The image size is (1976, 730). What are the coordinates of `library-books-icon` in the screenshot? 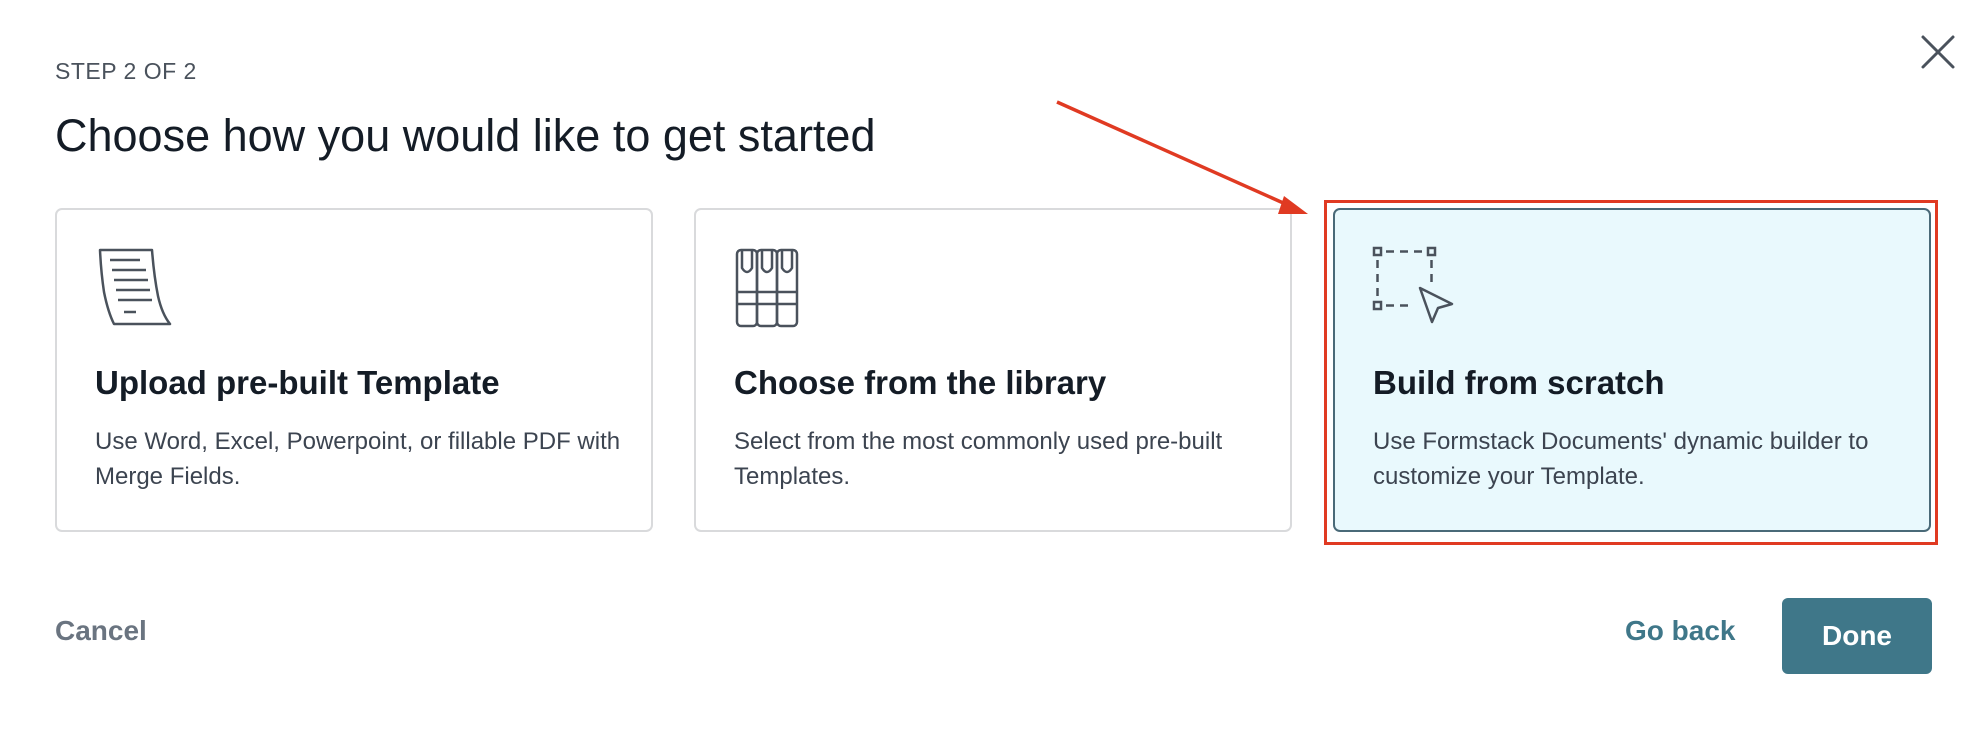 It's located at (775, 288).